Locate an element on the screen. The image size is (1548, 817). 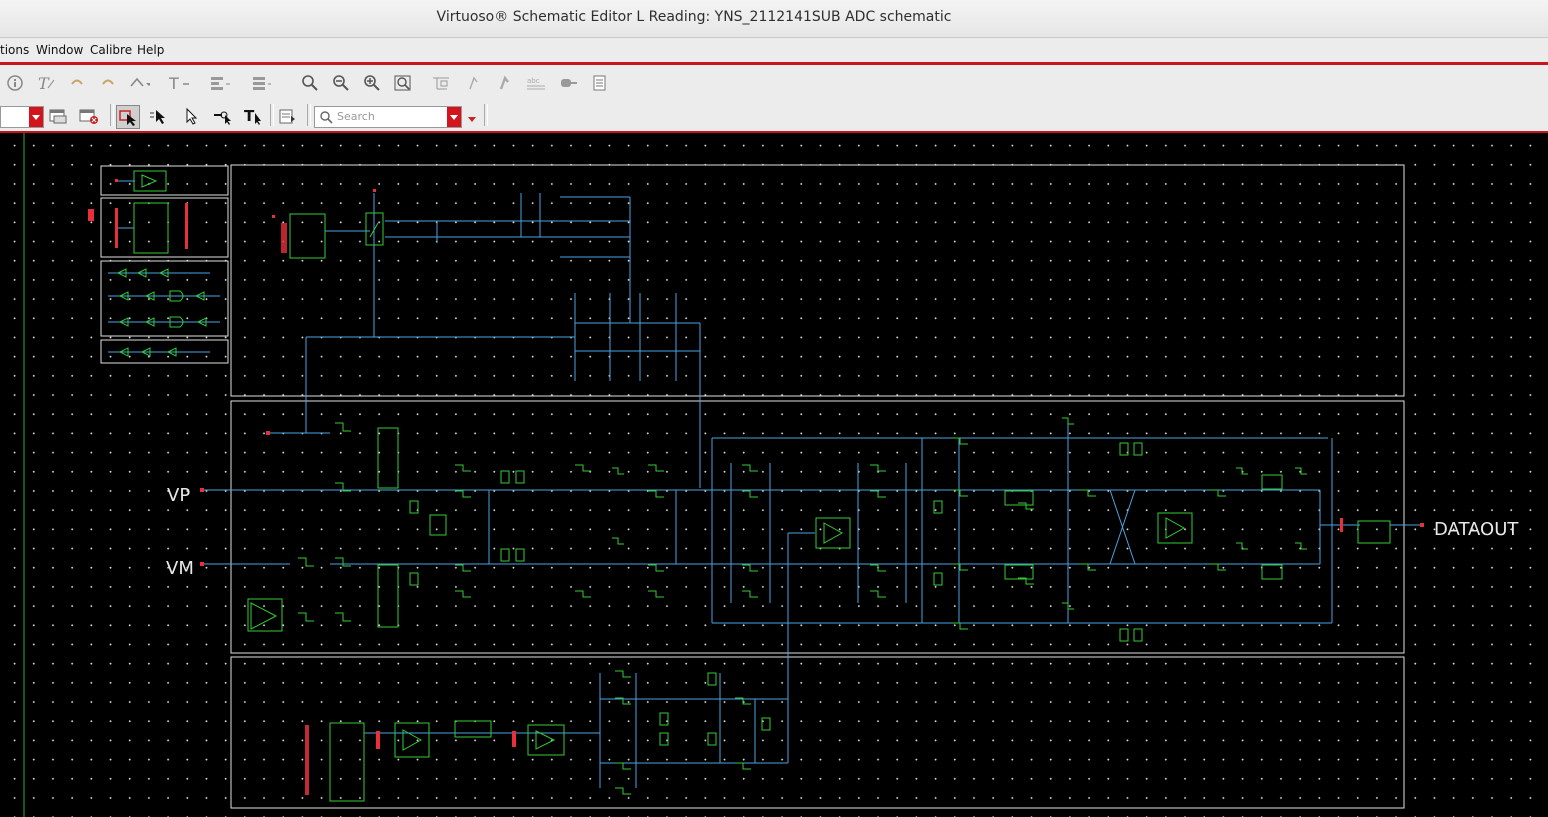
distribute-icon is located at coordinates (260, 83).